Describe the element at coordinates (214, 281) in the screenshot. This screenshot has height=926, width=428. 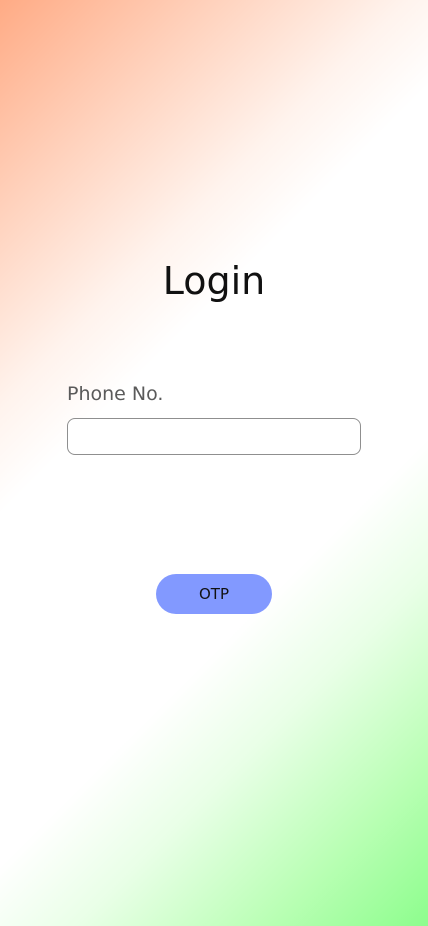
I see `page-title: Login` at that location.